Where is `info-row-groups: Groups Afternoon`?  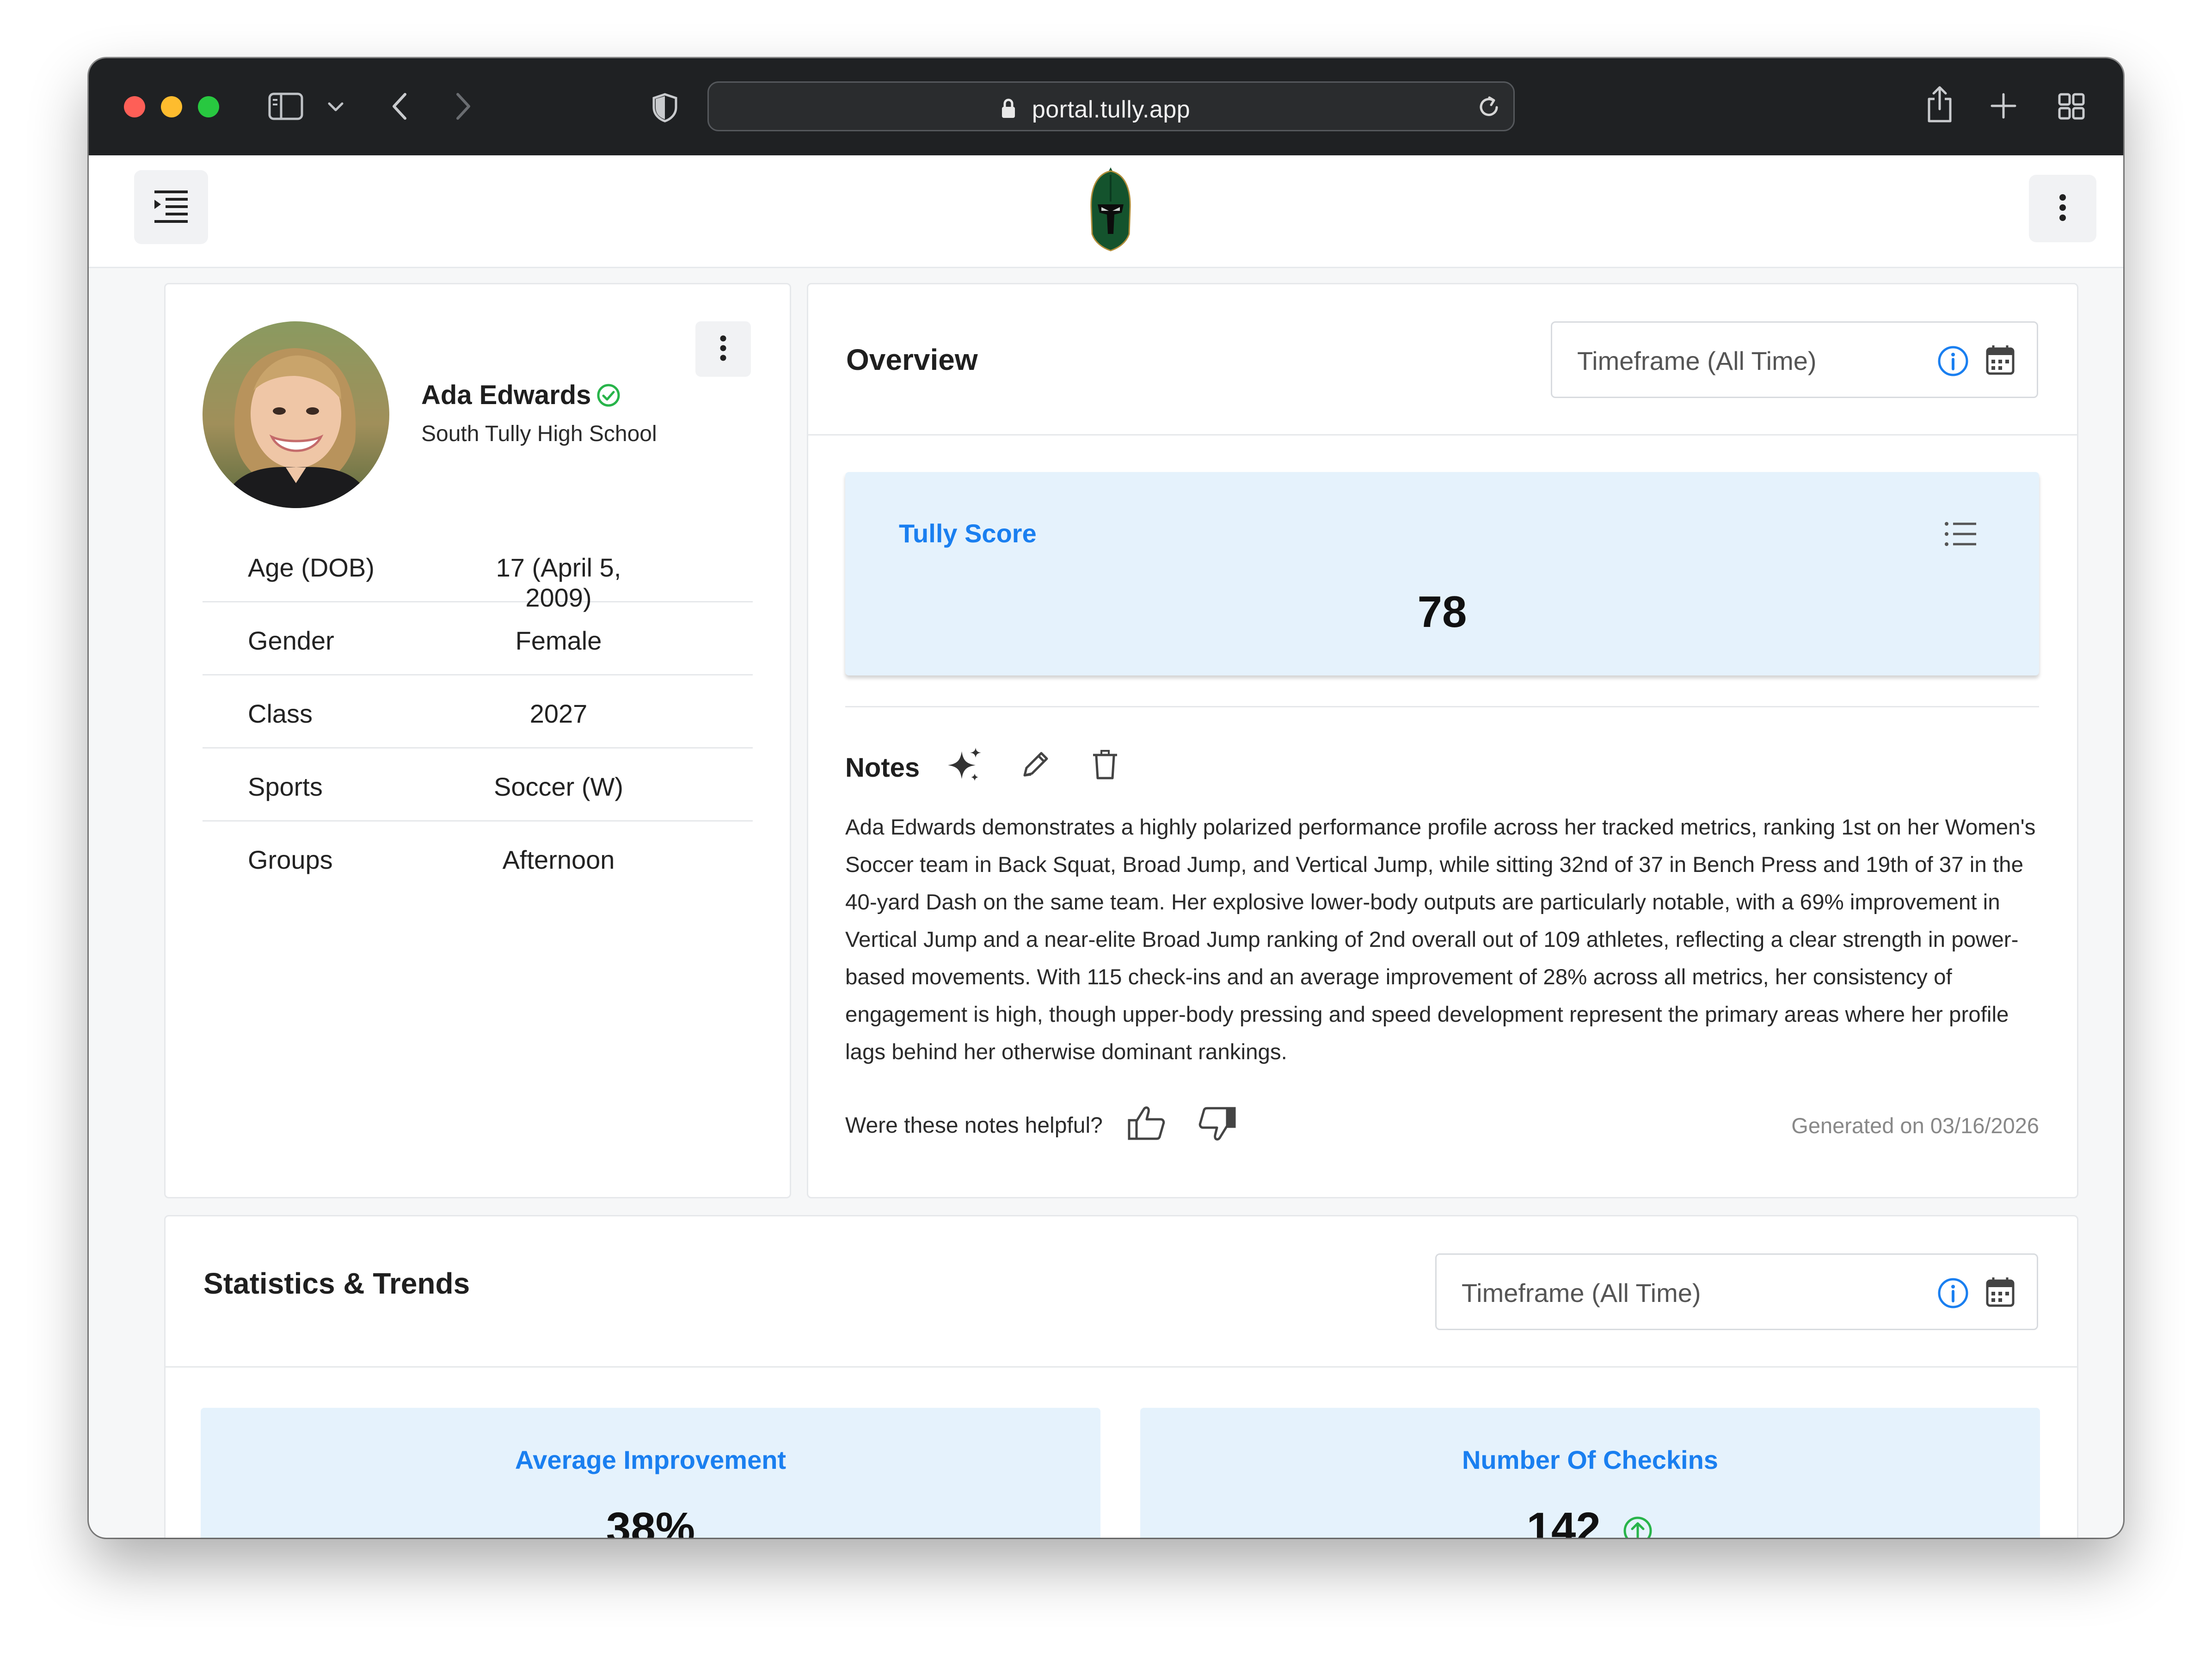 info-row-groups: Groups Afternoon is located at coordinates (478, 858).